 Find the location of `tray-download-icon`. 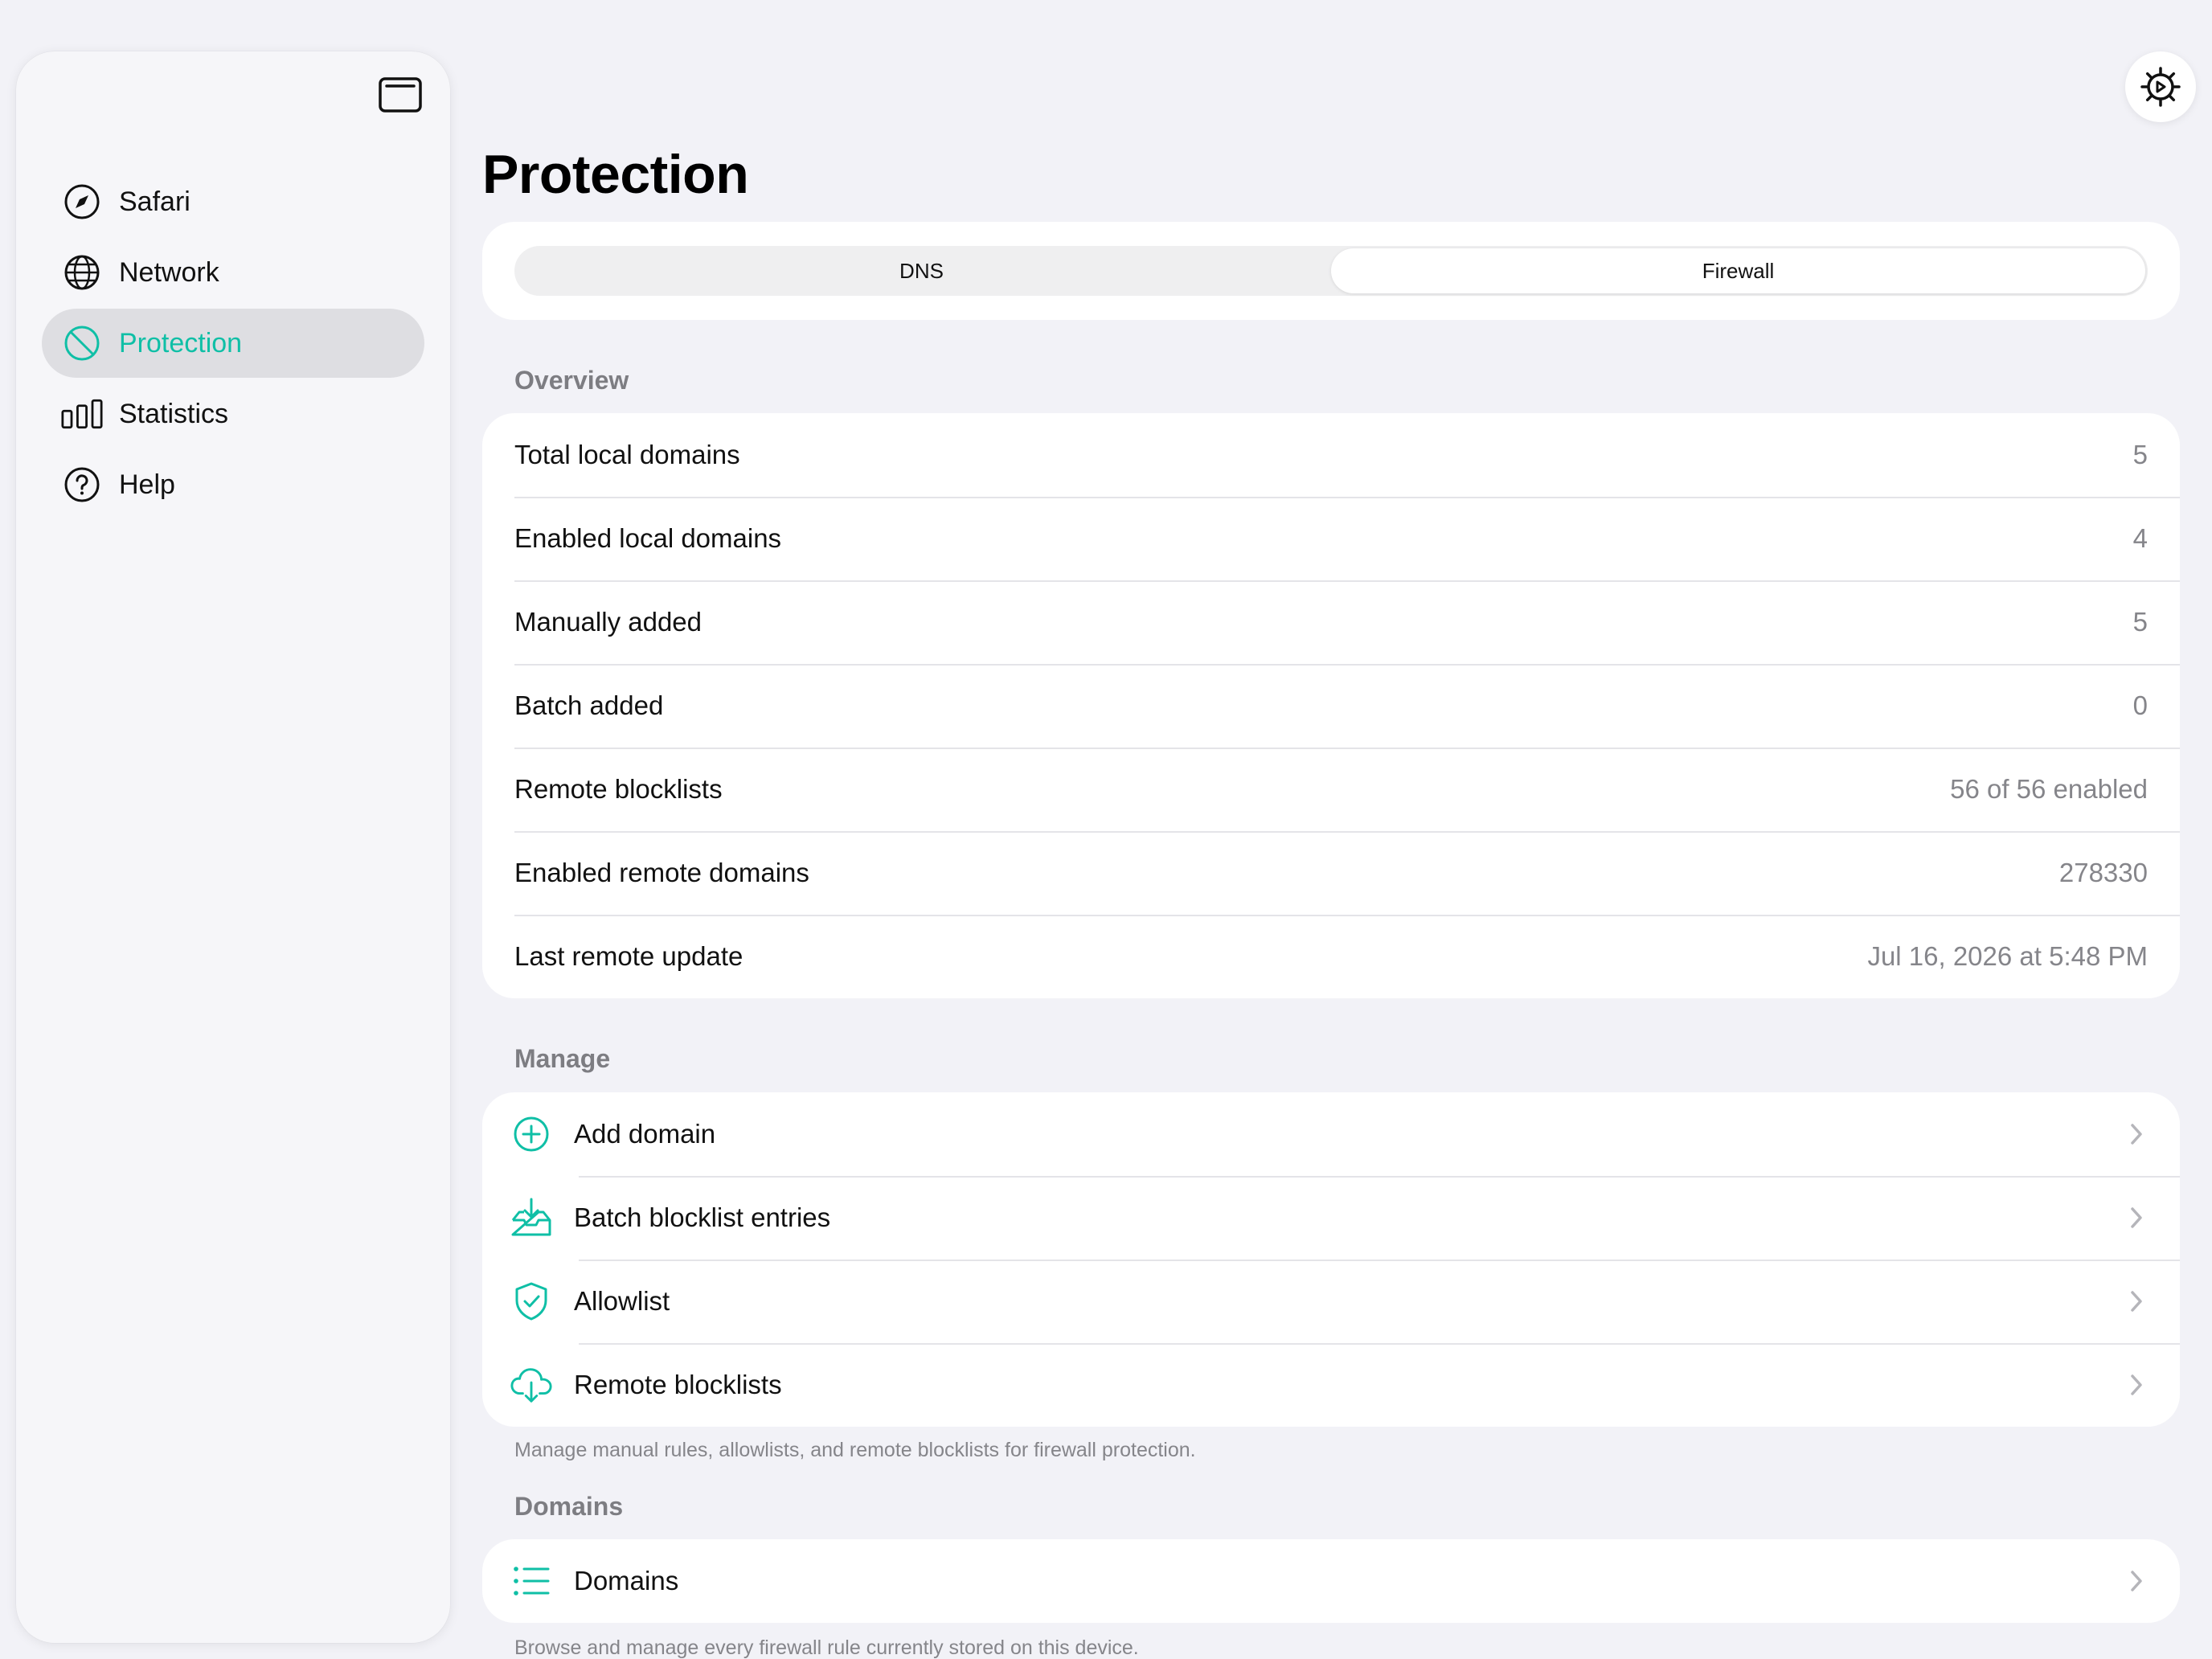

tray-download-icon is located at coordinates (531, 1217).